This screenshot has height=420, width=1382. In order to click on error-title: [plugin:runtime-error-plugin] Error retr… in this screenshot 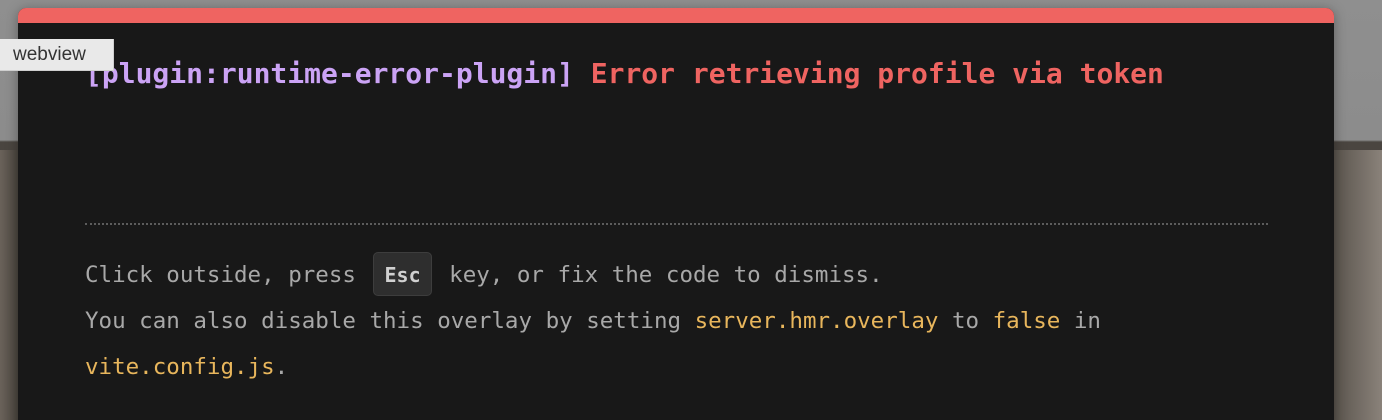, I will do `click(675, 74)`.